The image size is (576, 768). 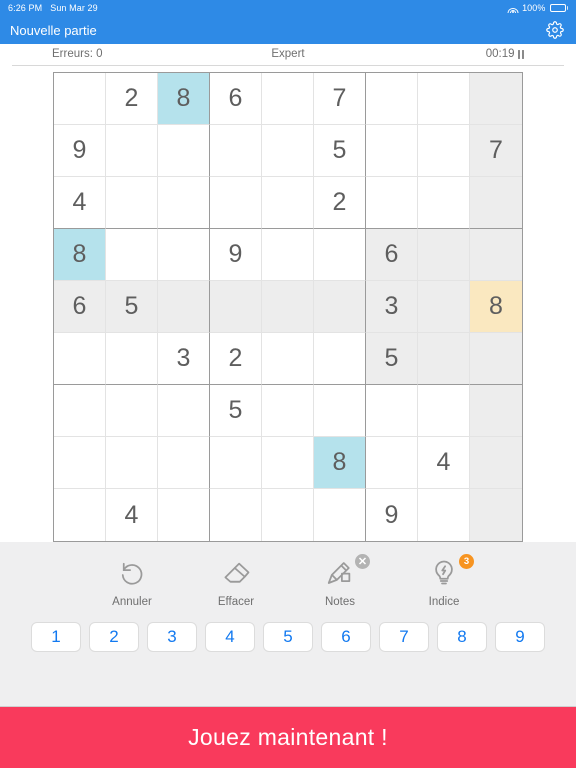 What do you see at coordinates (404, 637) in the screenshot?
I see `number-button-7: 7` at bounding box center [404, 637].